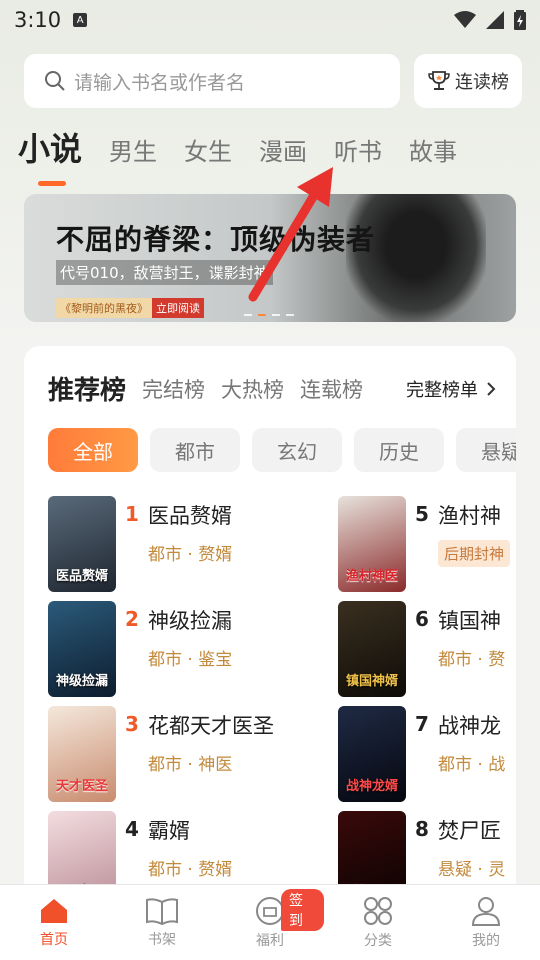 Image resolution: width=540 pixels, height=960 pixels. What do you see at coordinates (262, 315) in the screenshot?
I see `banner-dot-active` at bounding box center [262, 315].